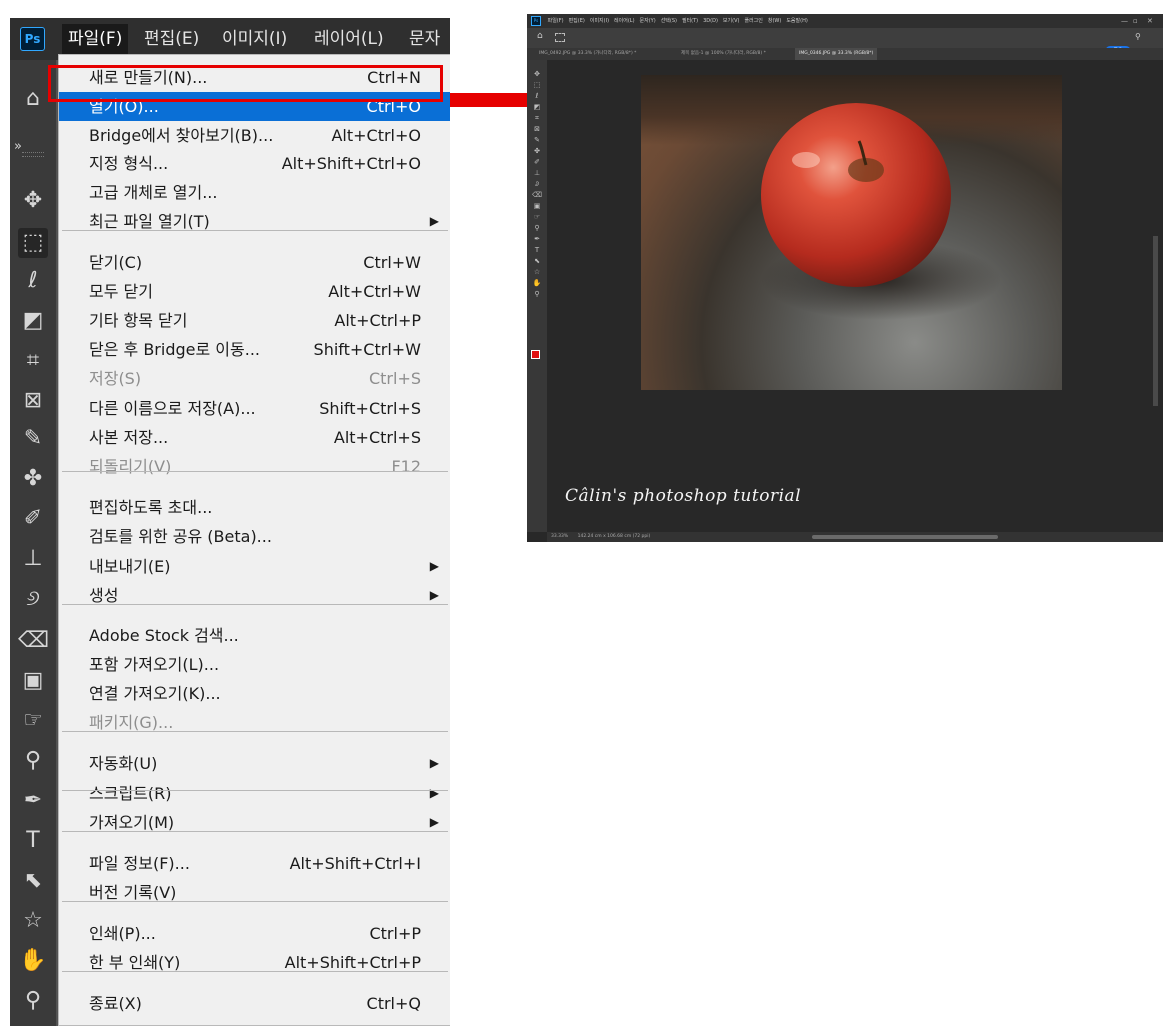  Describe the element at coordinates (33, 641) in the screenshot. I see `eraser-tool-icon: ⌫` at that location.